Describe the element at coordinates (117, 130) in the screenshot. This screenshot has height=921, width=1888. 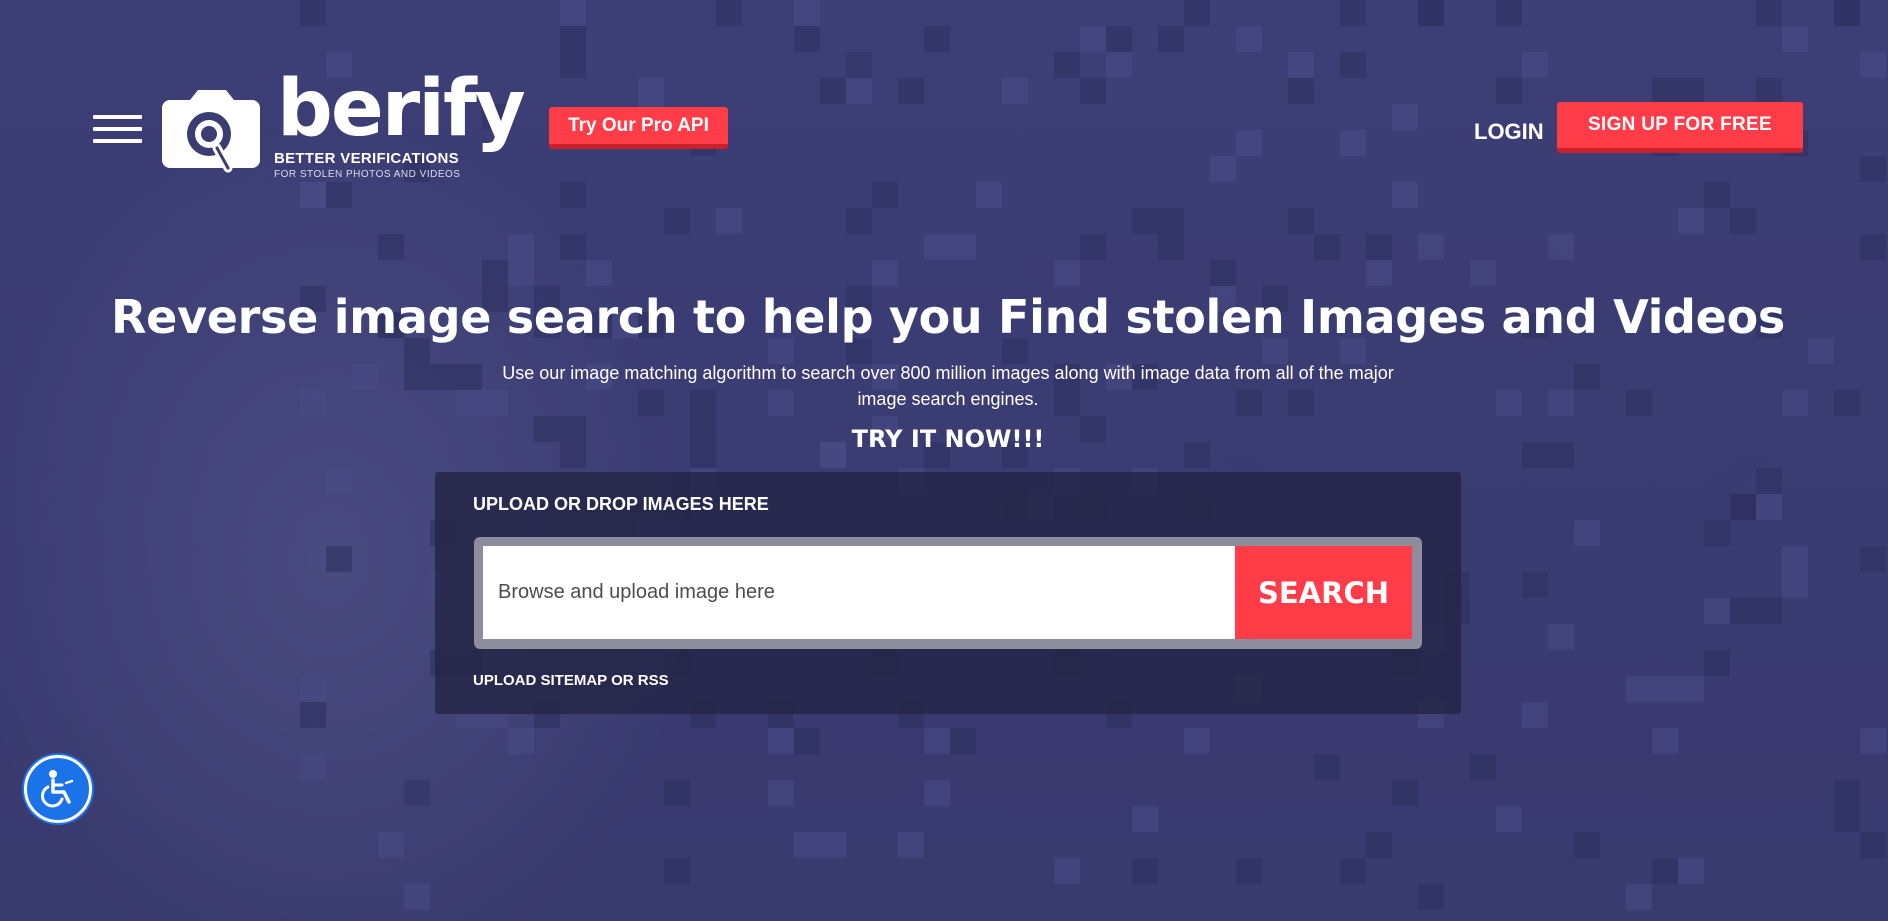
I see `hamburger-menu-icon` at that location.